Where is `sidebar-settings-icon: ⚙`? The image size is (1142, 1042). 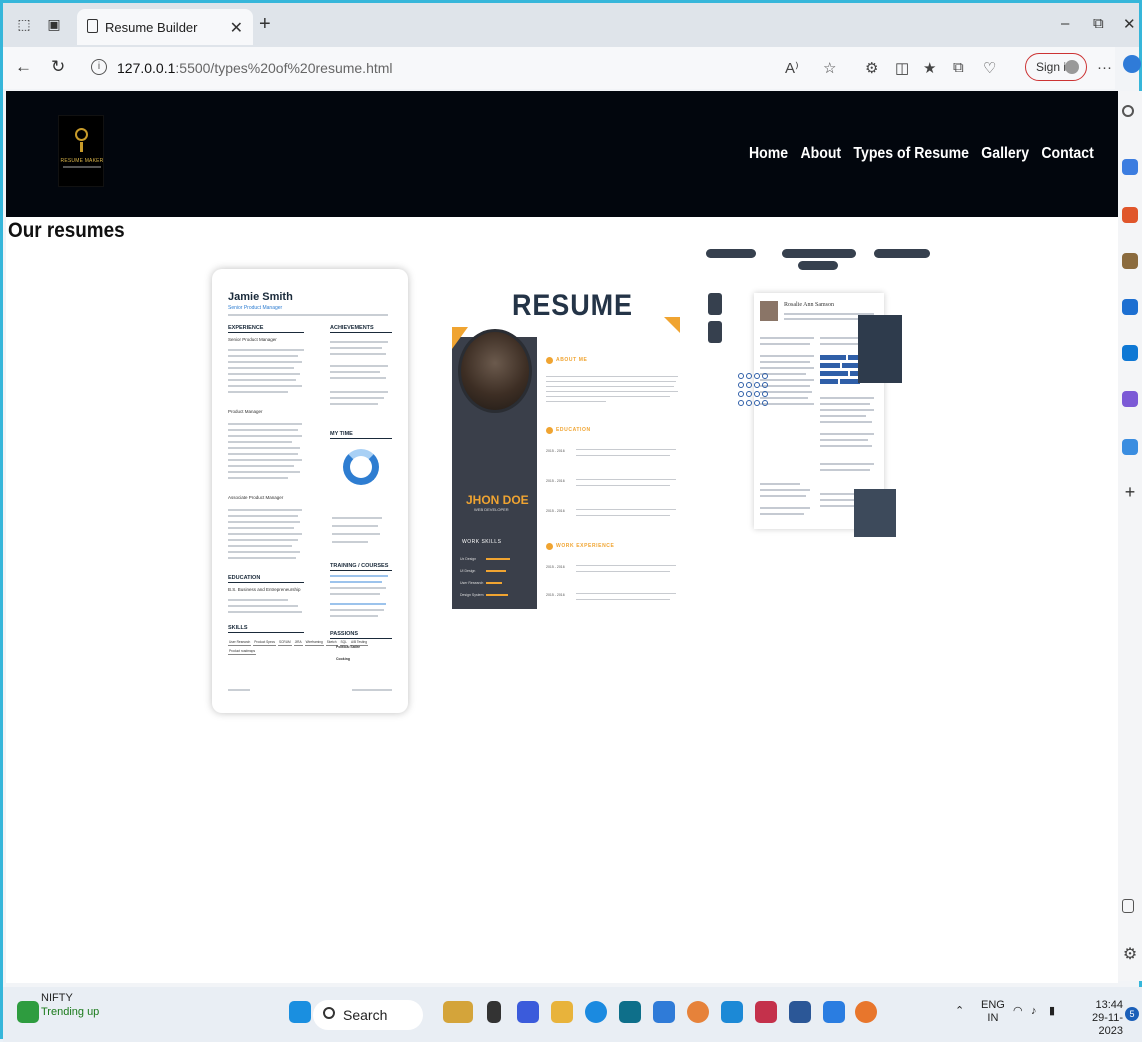
sidebar-settings-icon: ⚙ is located at coordinates (1130, 955).